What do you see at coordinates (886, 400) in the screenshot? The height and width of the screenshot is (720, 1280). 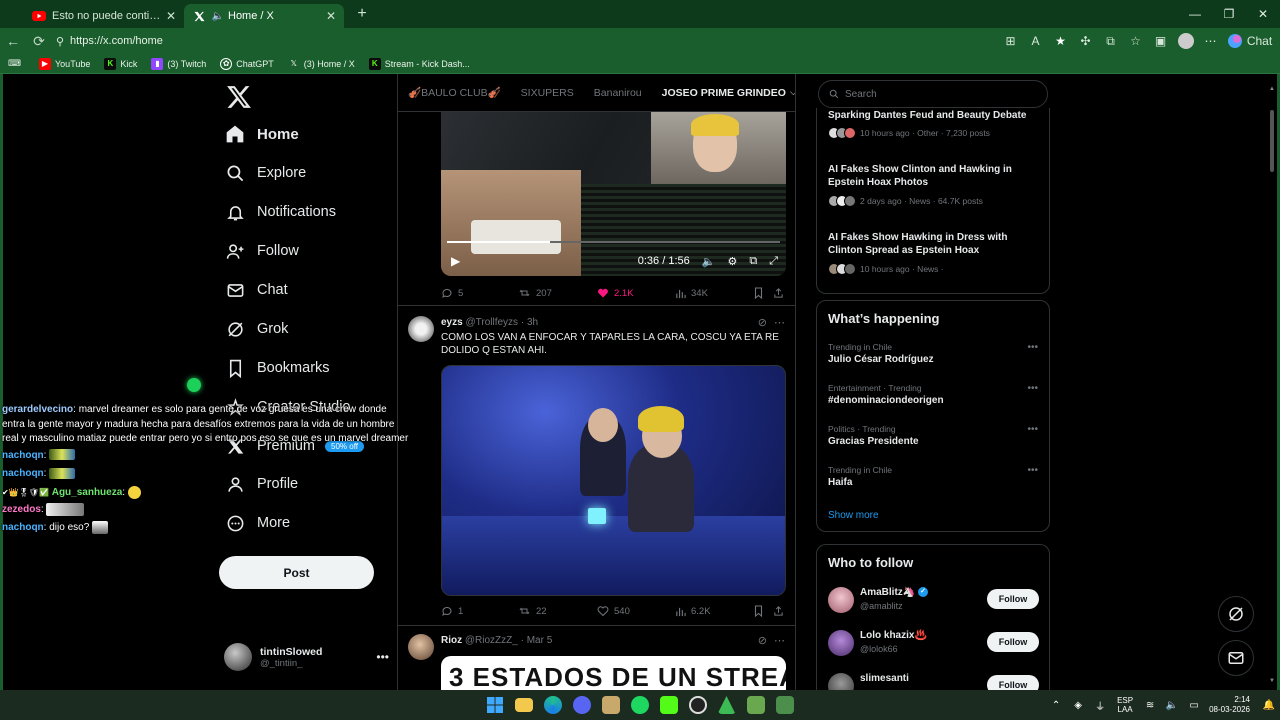 I see `trend-name: #denominaciondeorigen` at bounding box center [886, 400].